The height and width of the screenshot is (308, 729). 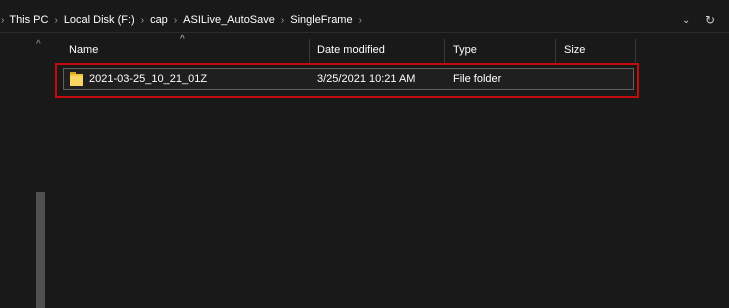 What do you see at coordinates (38, 44) in the screenshot?
I see `scroll-up-arrow-icon: ^` at bounding box center [38, 44].